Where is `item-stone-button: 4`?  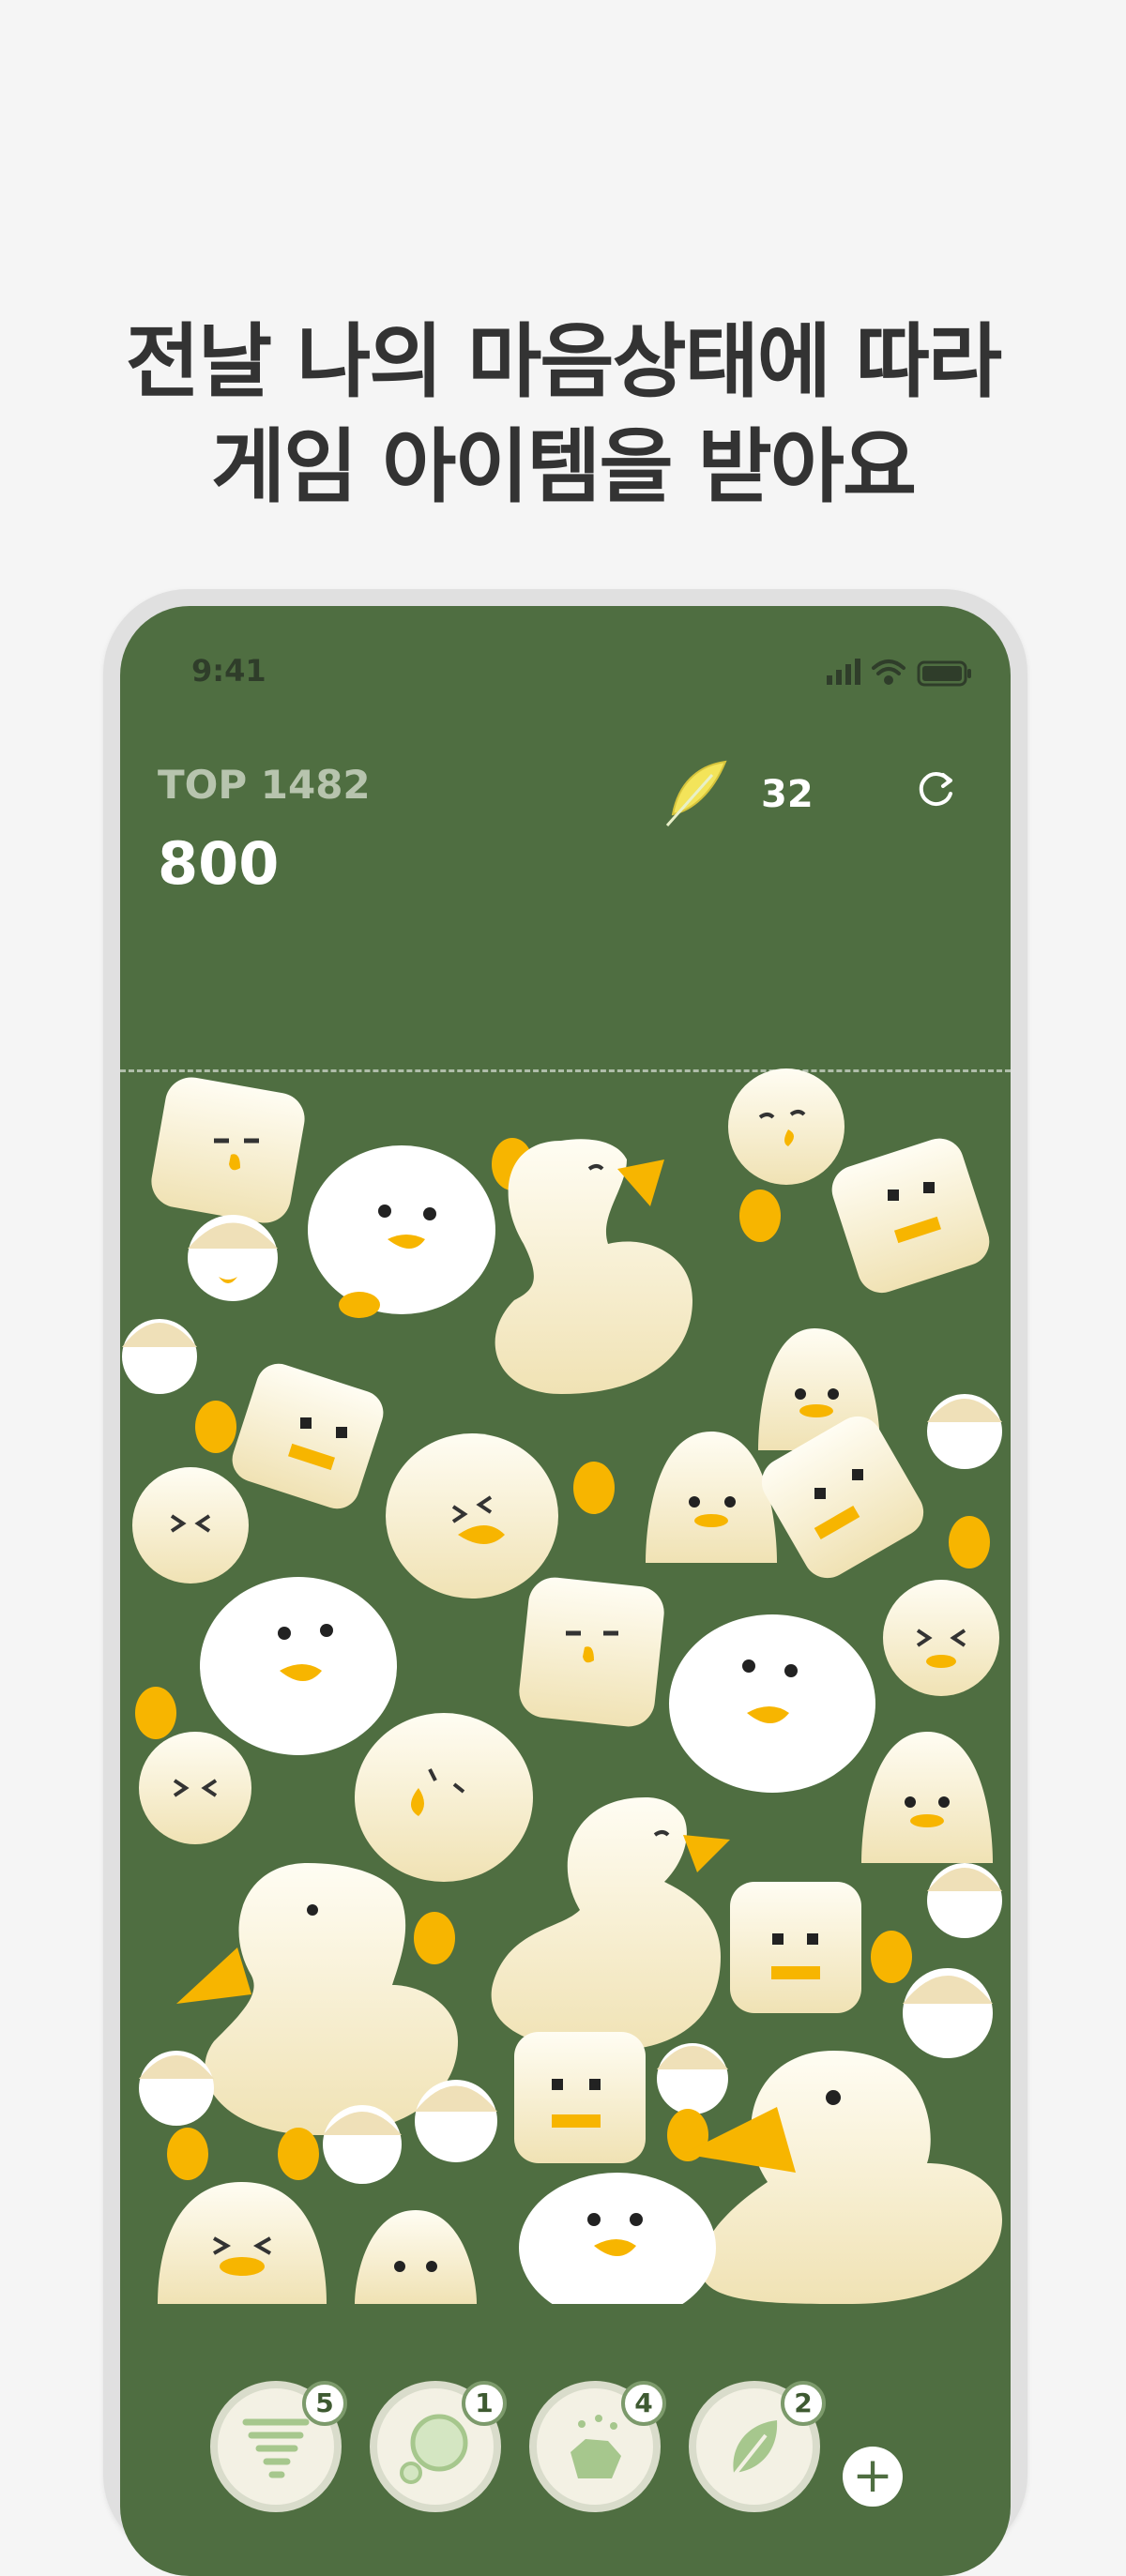 item-stone-button: 4 is located at coordinates (597, 2446).